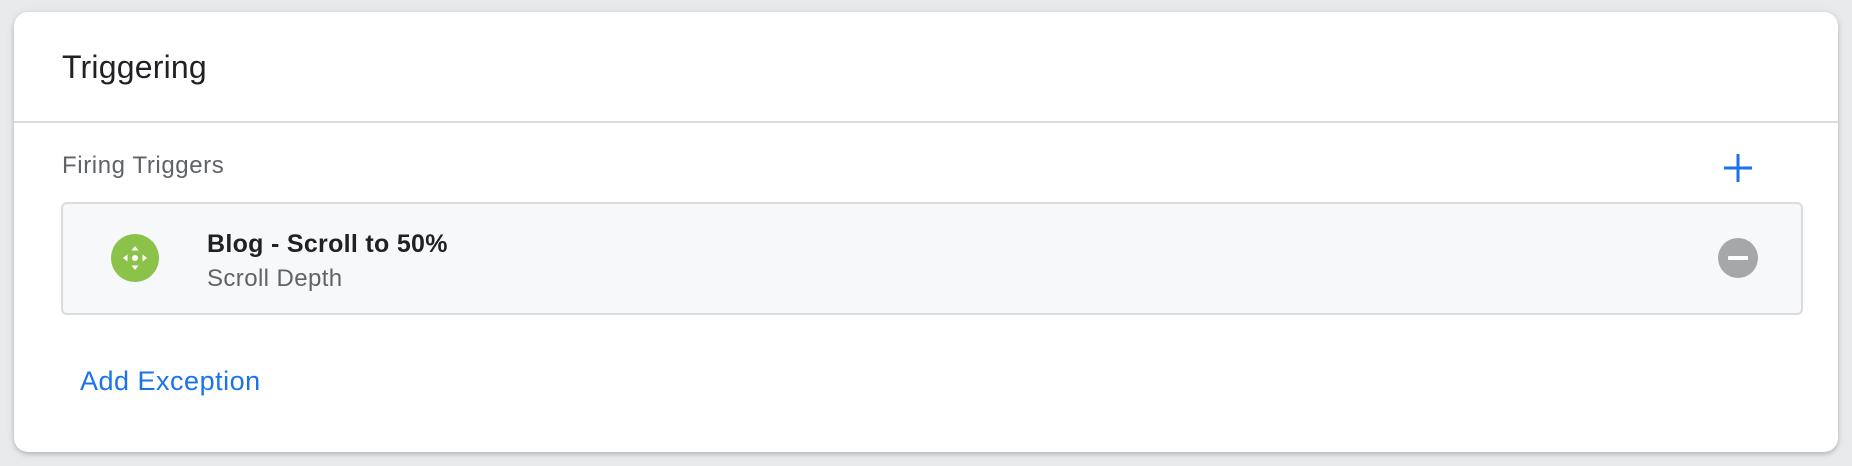  What do you see at coordinates (327, 244) in the screenshot?
I see `trigger-name: Blog - Scroll to 50%` at bounding box center [327, 244].